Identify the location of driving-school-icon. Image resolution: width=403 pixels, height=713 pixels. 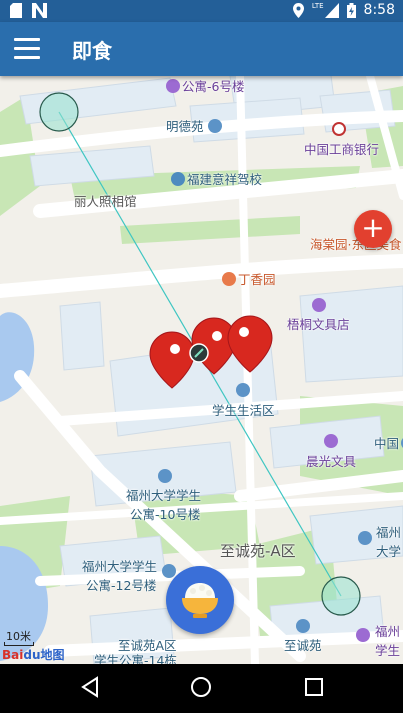
(178, 179).